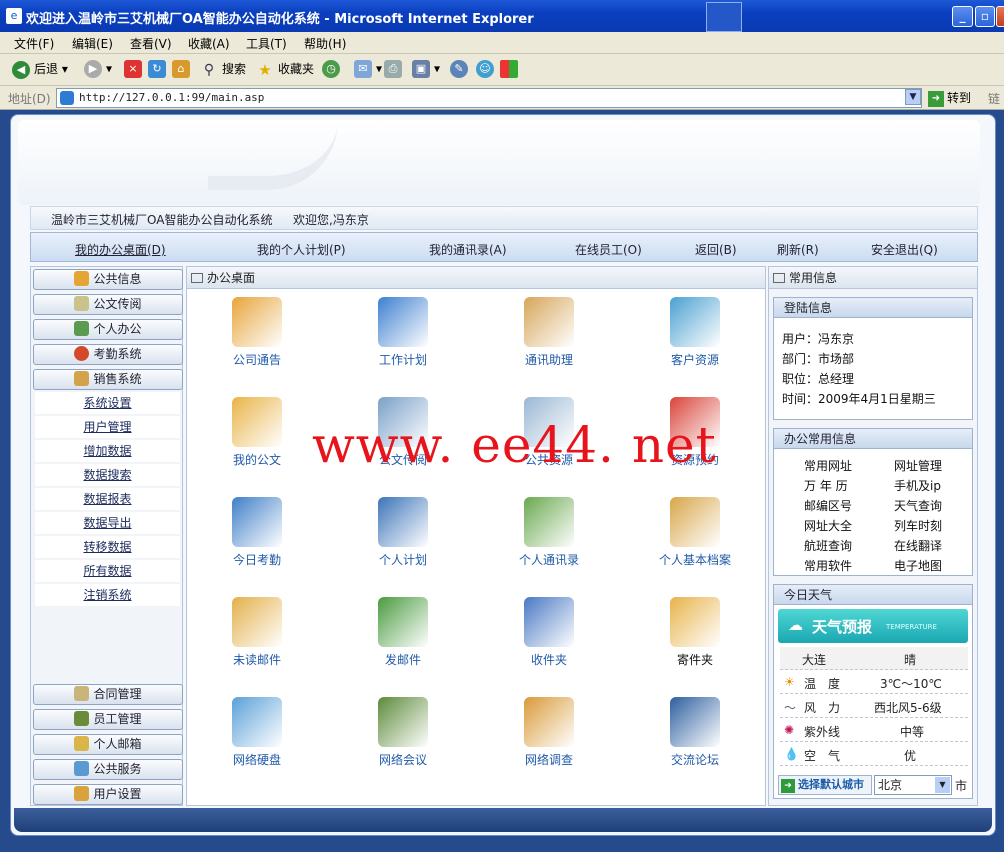 Image resolution: width=1004 pixels, height=852 pixels. What do you see at coordinates (828, 565) in the screenshot?
I see `office-link-10: 常用软件` at bounding box center [828, 565].